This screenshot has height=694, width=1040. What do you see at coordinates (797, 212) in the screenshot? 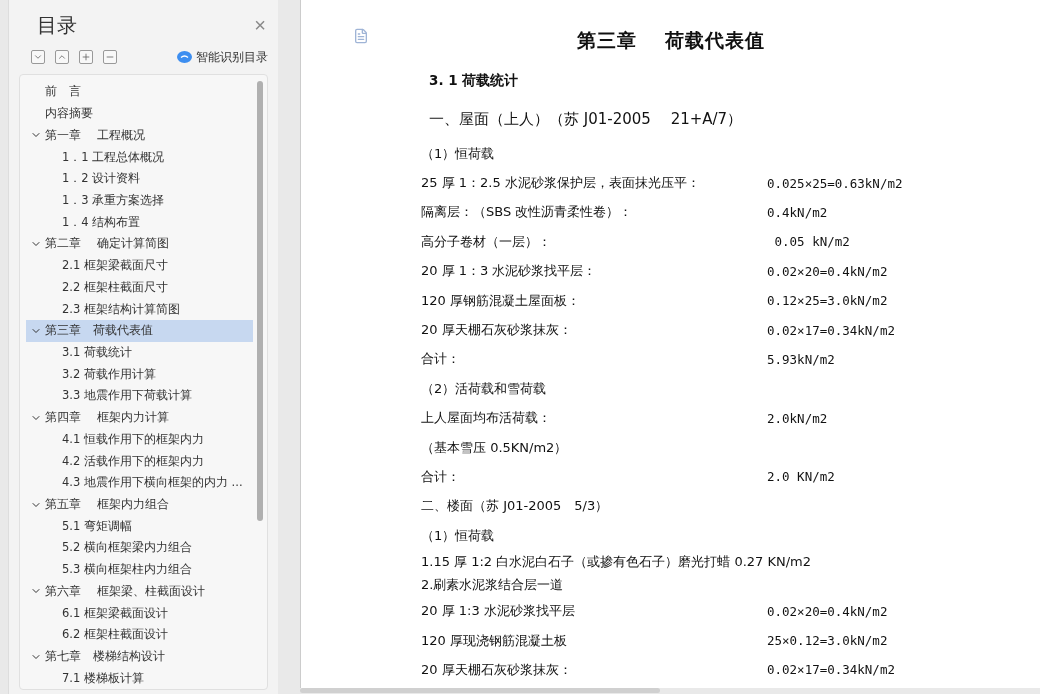
I see `load-value: 0.4kN/m2` at bounding box center [797, 212].